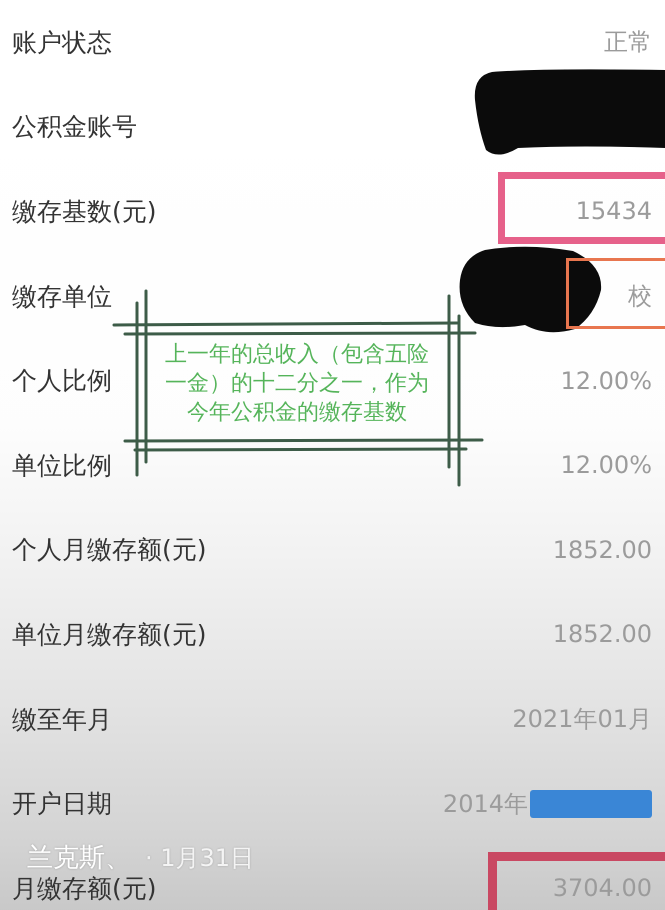 The height and width of the screenshot is (910, 665). Describe the element at coordinates (640, 296) in the screenshot. I see `field-value: 校` at that location.